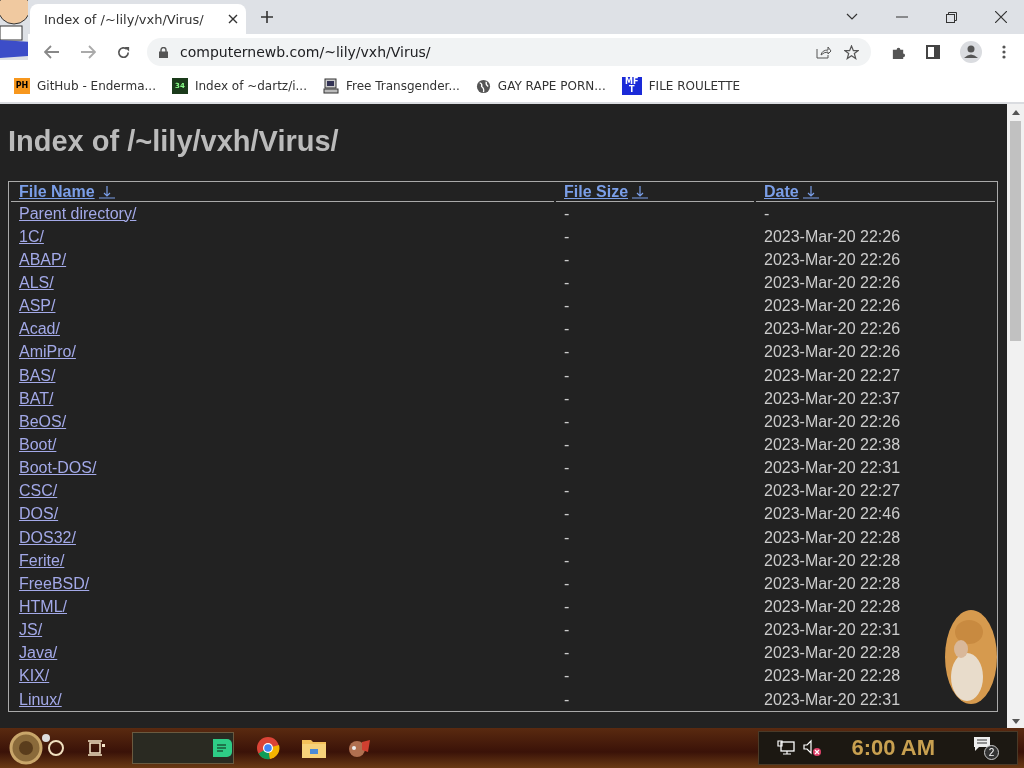 This screenshot has height=768, width=1024. What do you see at coordinates (43, 421) in the screenshot?
I see `directory-link: BeOS/` at bounding box center [43, 421].